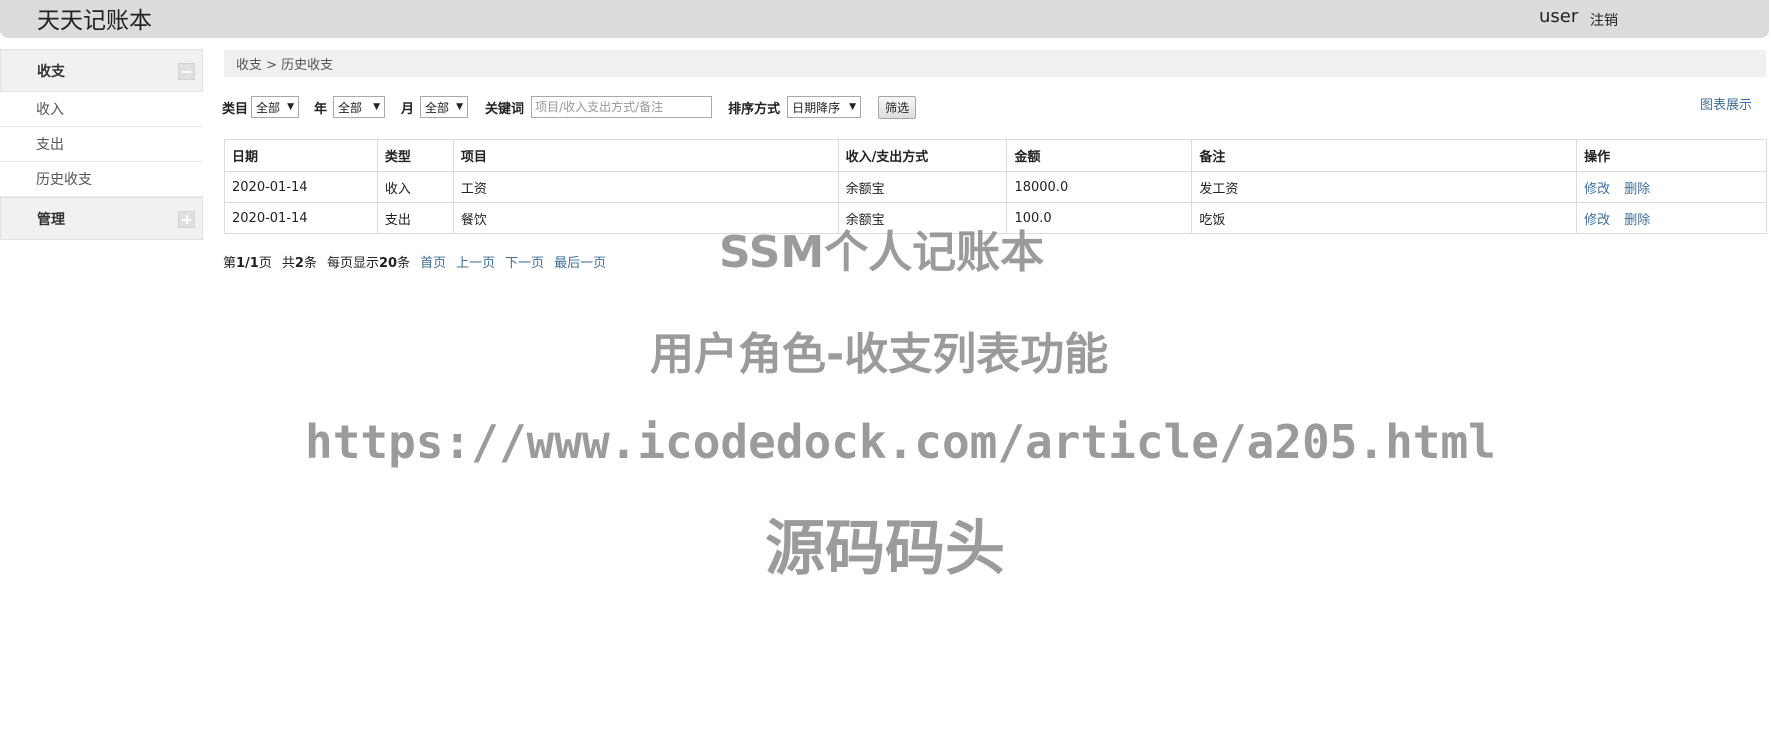 Image resolution: width=1771 pixels, height=743 pixels. I want to click on sidebar-group-management: 管理, so click(101, 218).